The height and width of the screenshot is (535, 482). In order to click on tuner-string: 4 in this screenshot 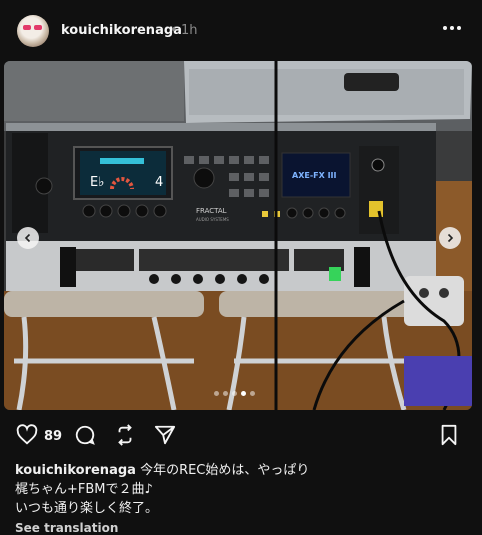, I will do `click(159, 182)`.